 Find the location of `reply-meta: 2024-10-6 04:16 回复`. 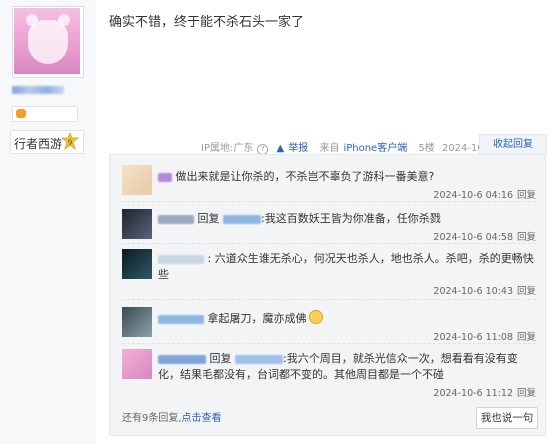

reply-meta: 2024-10-6 04:16 回复 is located at coordinates (484, 195).